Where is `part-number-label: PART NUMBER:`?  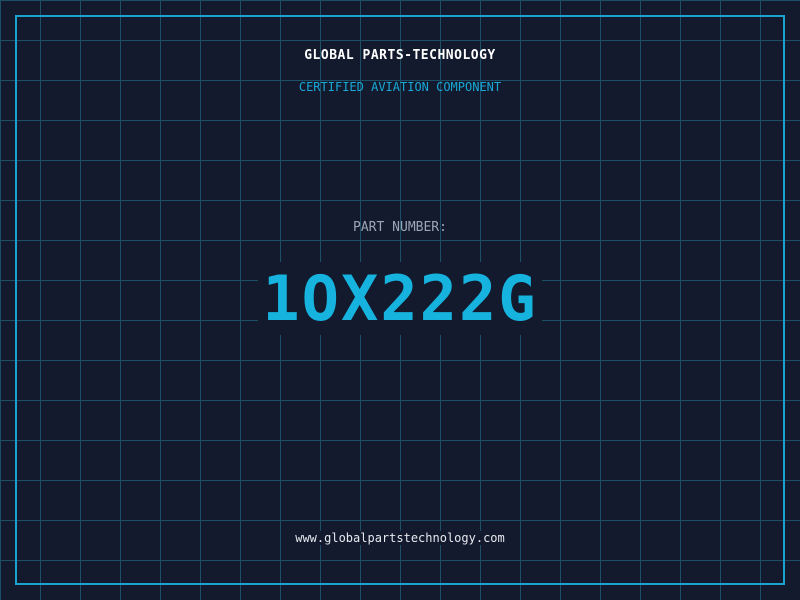
part-number-label: PART NUMBER: is located at coordinates (400, 227).